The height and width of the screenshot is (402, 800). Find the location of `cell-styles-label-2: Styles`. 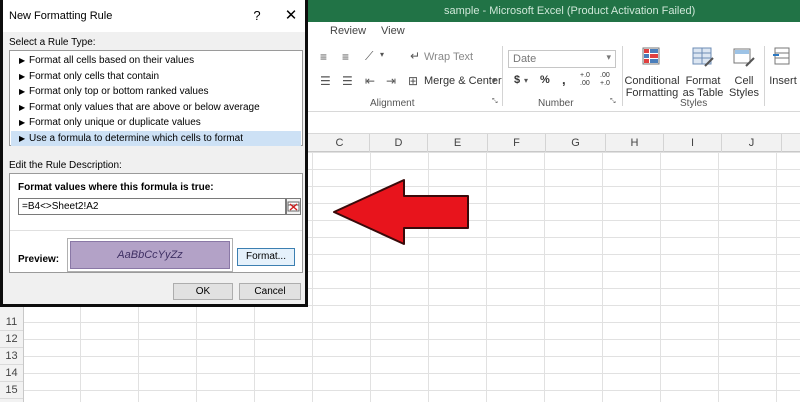

cell-styles-label-2: Styles is located at coordinates (744, 93).